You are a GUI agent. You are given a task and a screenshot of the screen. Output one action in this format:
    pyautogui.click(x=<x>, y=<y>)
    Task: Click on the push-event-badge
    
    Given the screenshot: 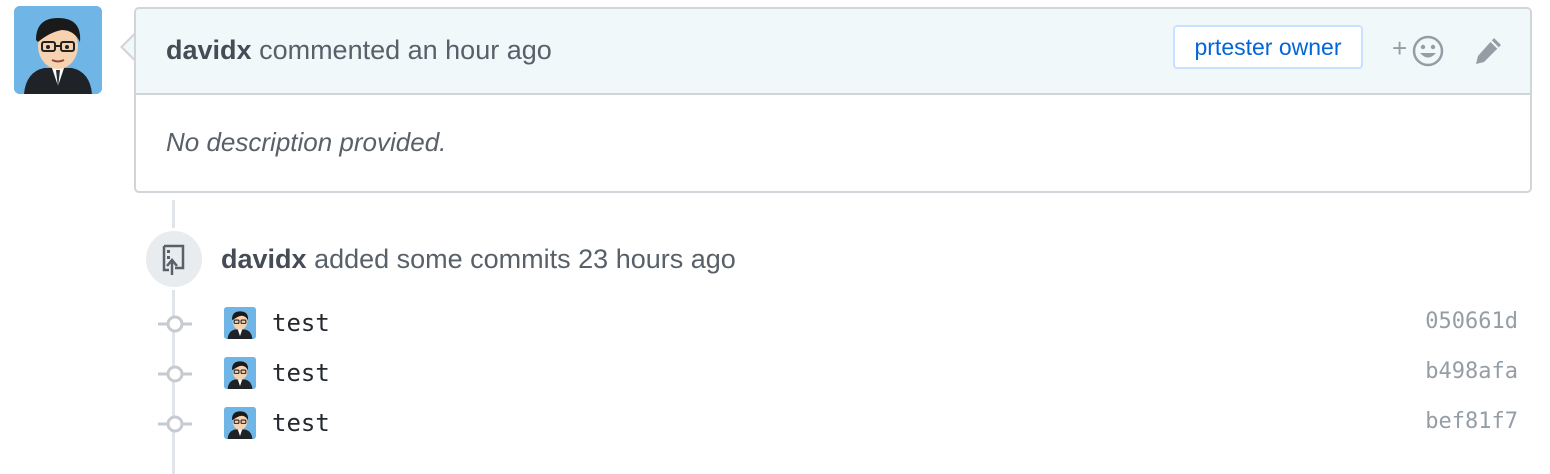 What is the action you would take?
    pyautogui.click(x=174, y=259)
    